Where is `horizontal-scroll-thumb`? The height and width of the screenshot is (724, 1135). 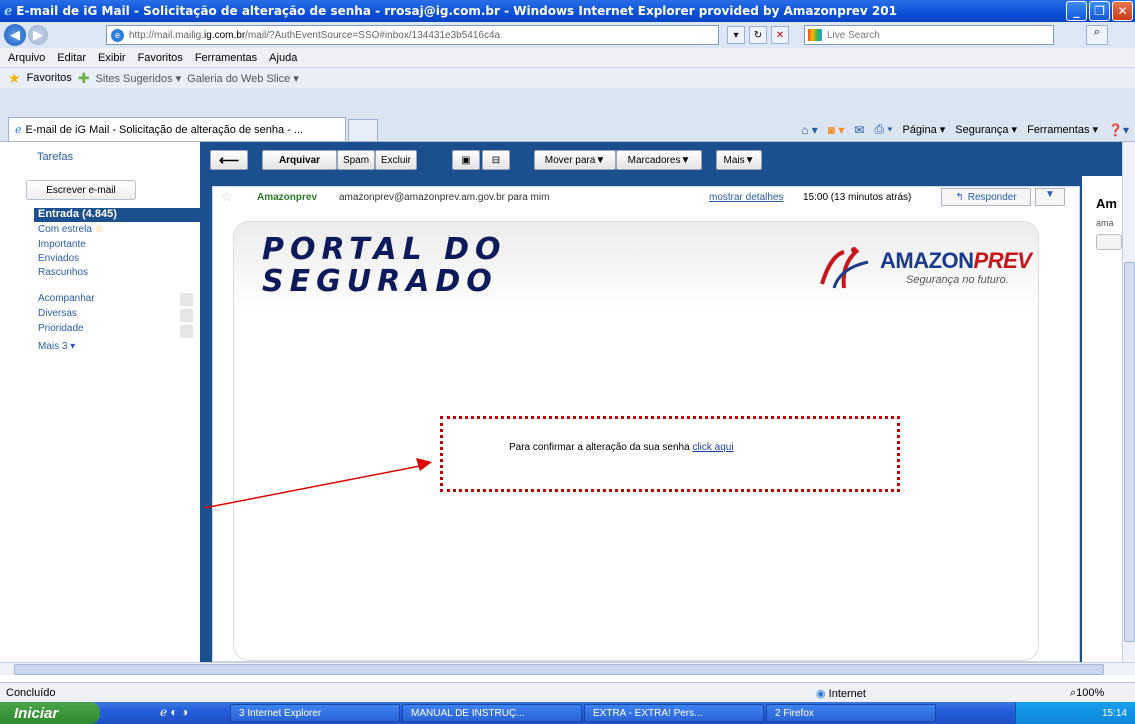
horizontal-scroll-thumb is located at coordinates (559, 669).